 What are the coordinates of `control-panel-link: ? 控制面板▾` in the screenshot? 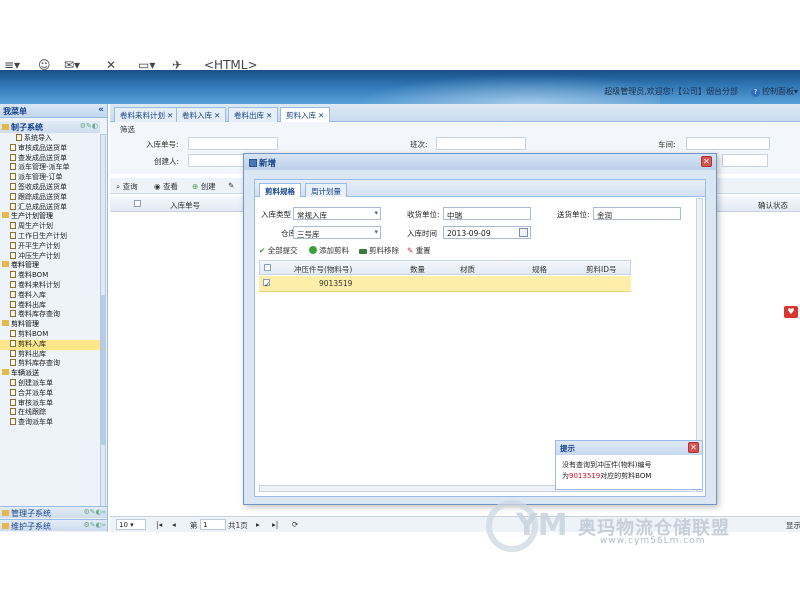 It's located at (774, 91).